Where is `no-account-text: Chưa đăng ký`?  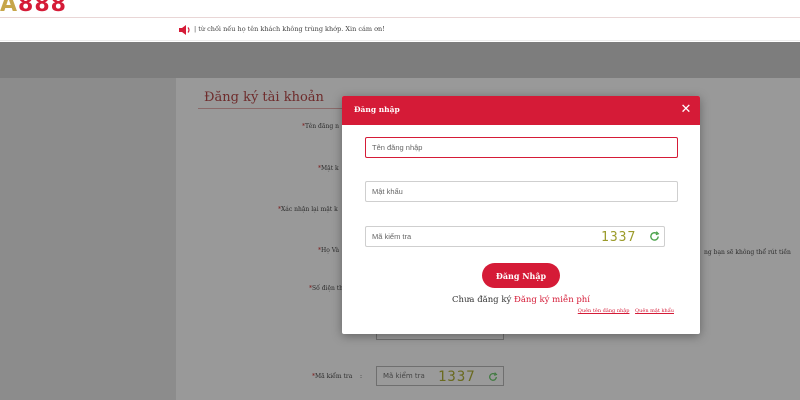
no-account-text: Chưa đăng ký is located at coordinates (481, 300).